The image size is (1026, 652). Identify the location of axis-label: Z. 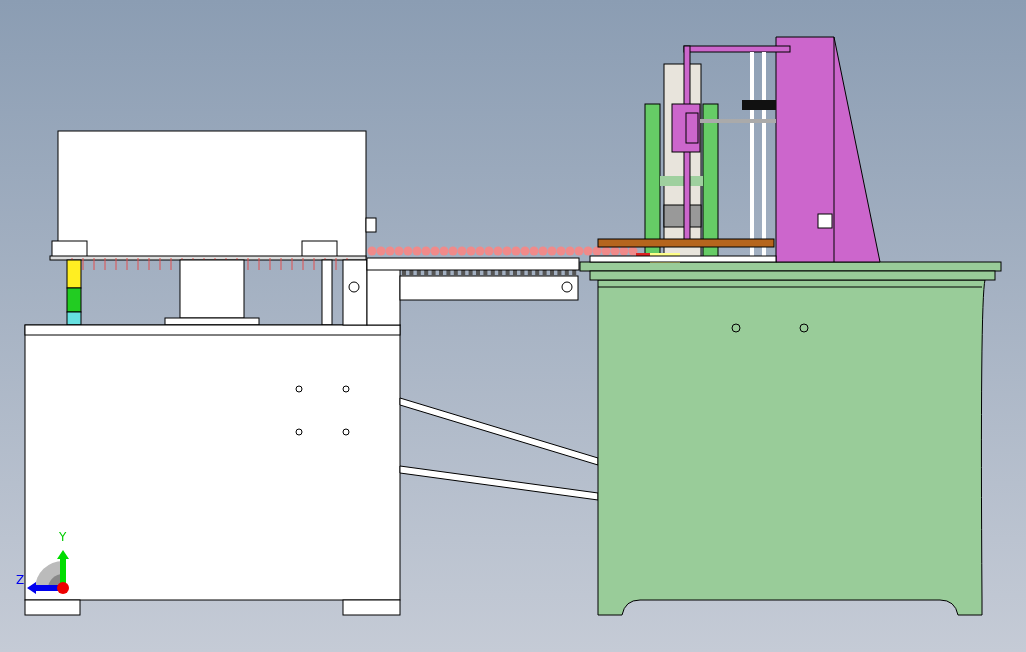
(20, 580).